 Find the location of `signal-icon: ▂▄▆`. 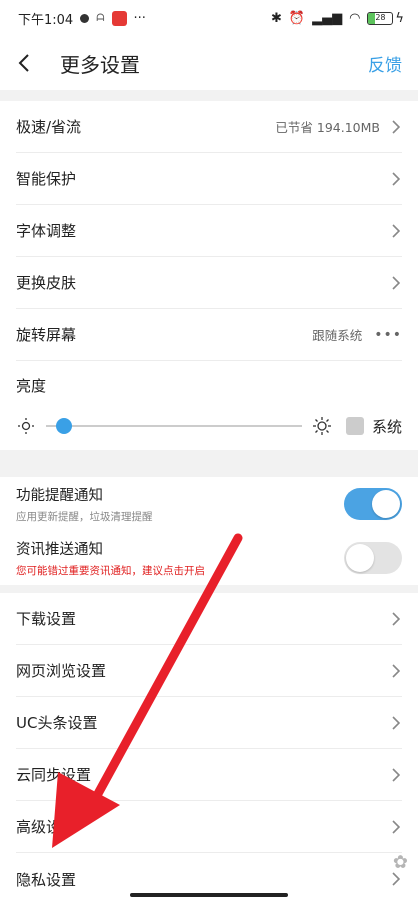

signal-icon: ▂▄▆ is located at coordinates (327, 18).